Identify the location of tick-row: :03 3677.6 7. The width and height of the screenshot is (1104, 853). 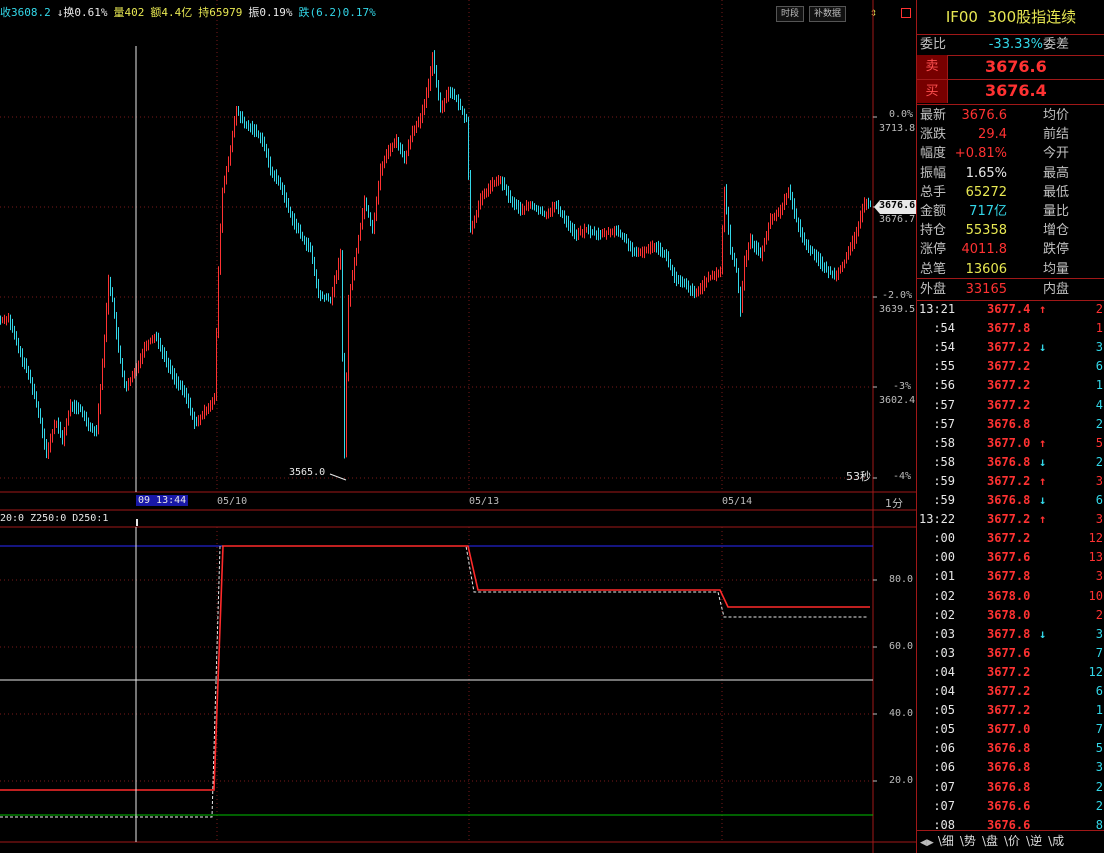
(1010, 653).